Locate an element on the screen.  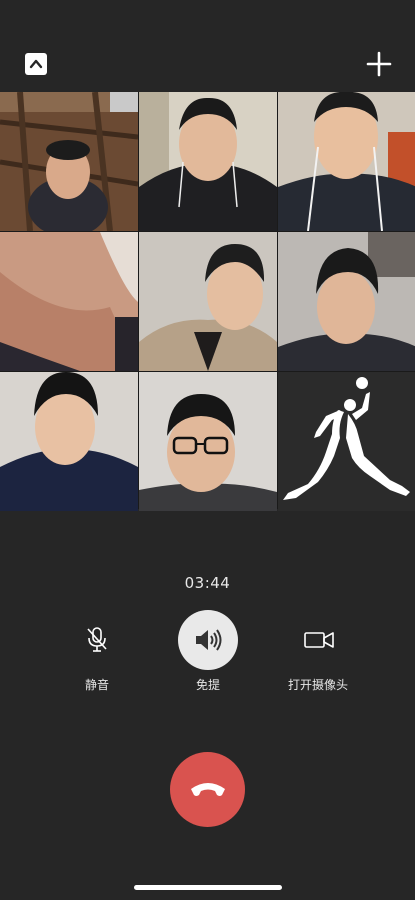
hang-up-phone-icon is located at coordinates (208, 789).